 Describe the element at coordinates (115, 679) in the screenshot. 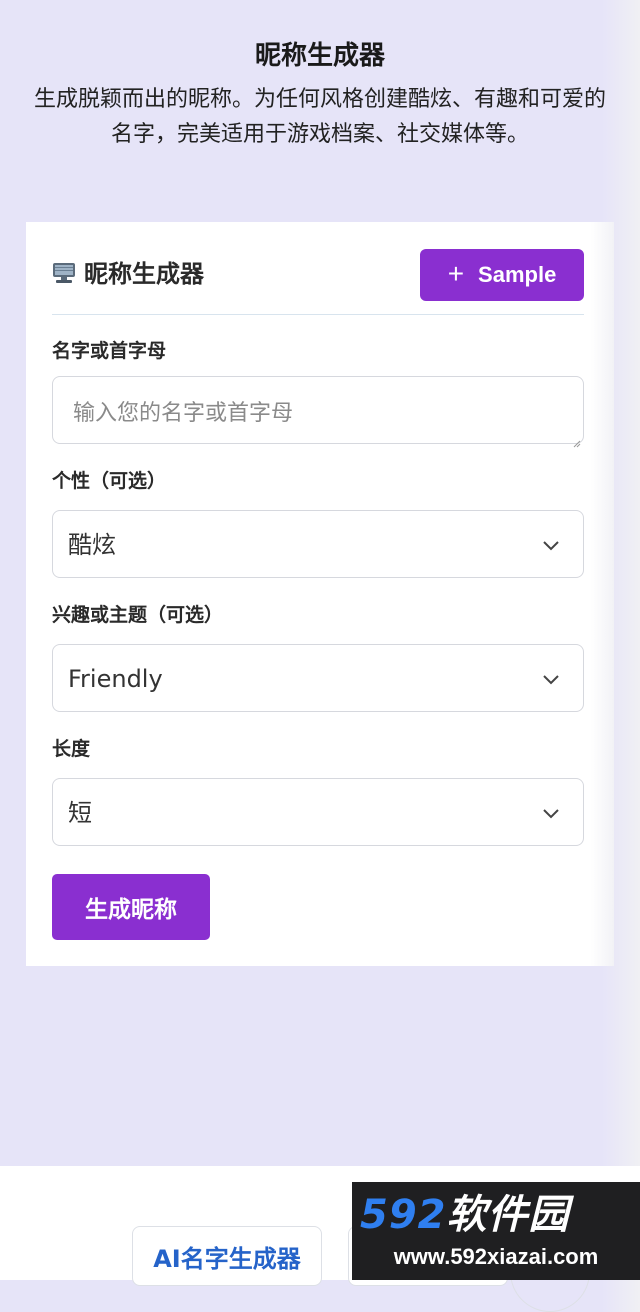

I see `interest-select-value: Friendly` at that location.